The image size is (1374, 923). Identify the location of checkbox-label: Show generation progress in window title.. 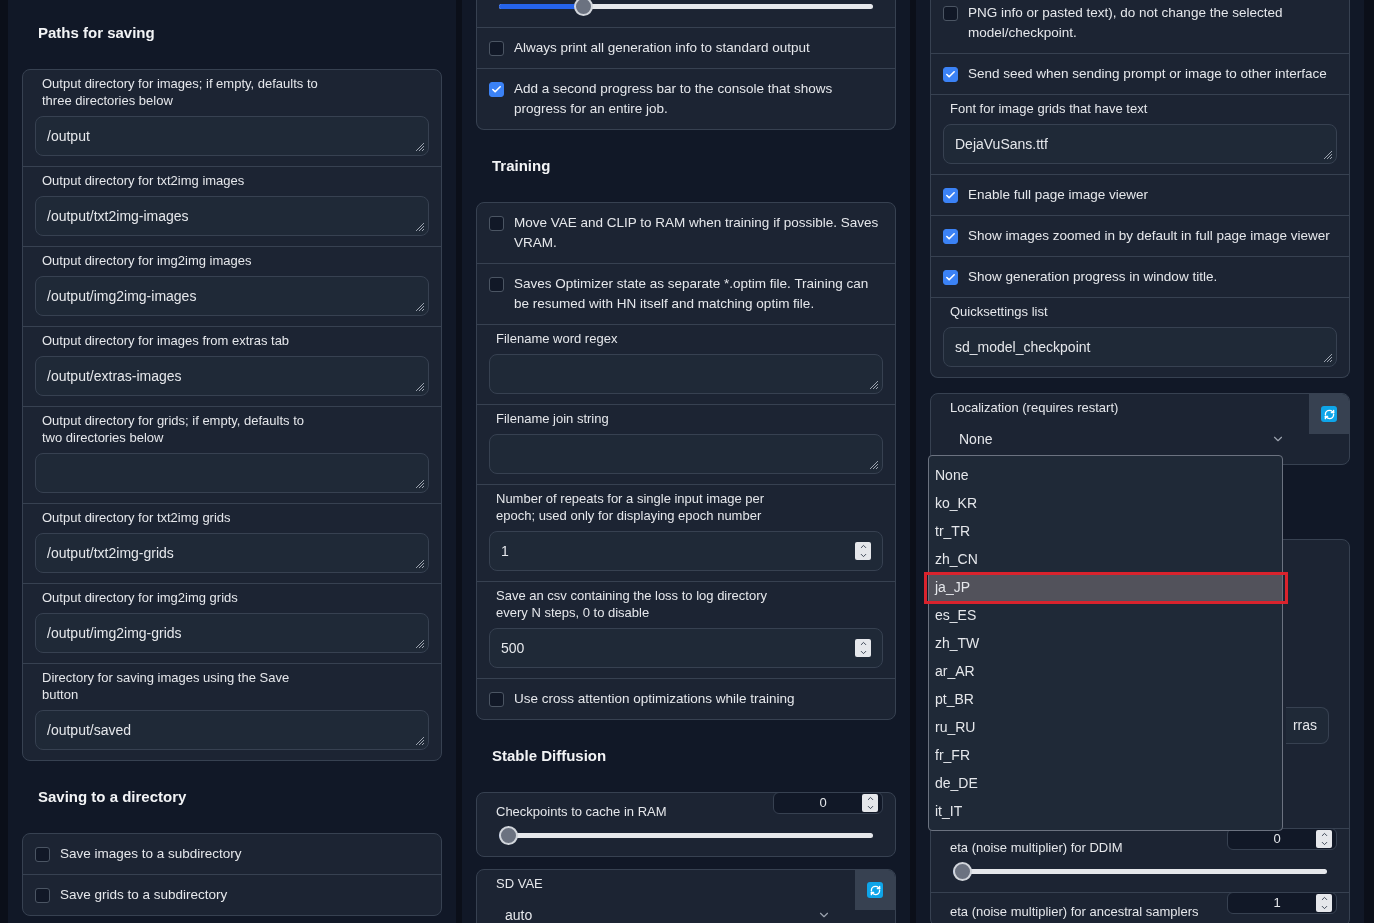
(1093, 277).